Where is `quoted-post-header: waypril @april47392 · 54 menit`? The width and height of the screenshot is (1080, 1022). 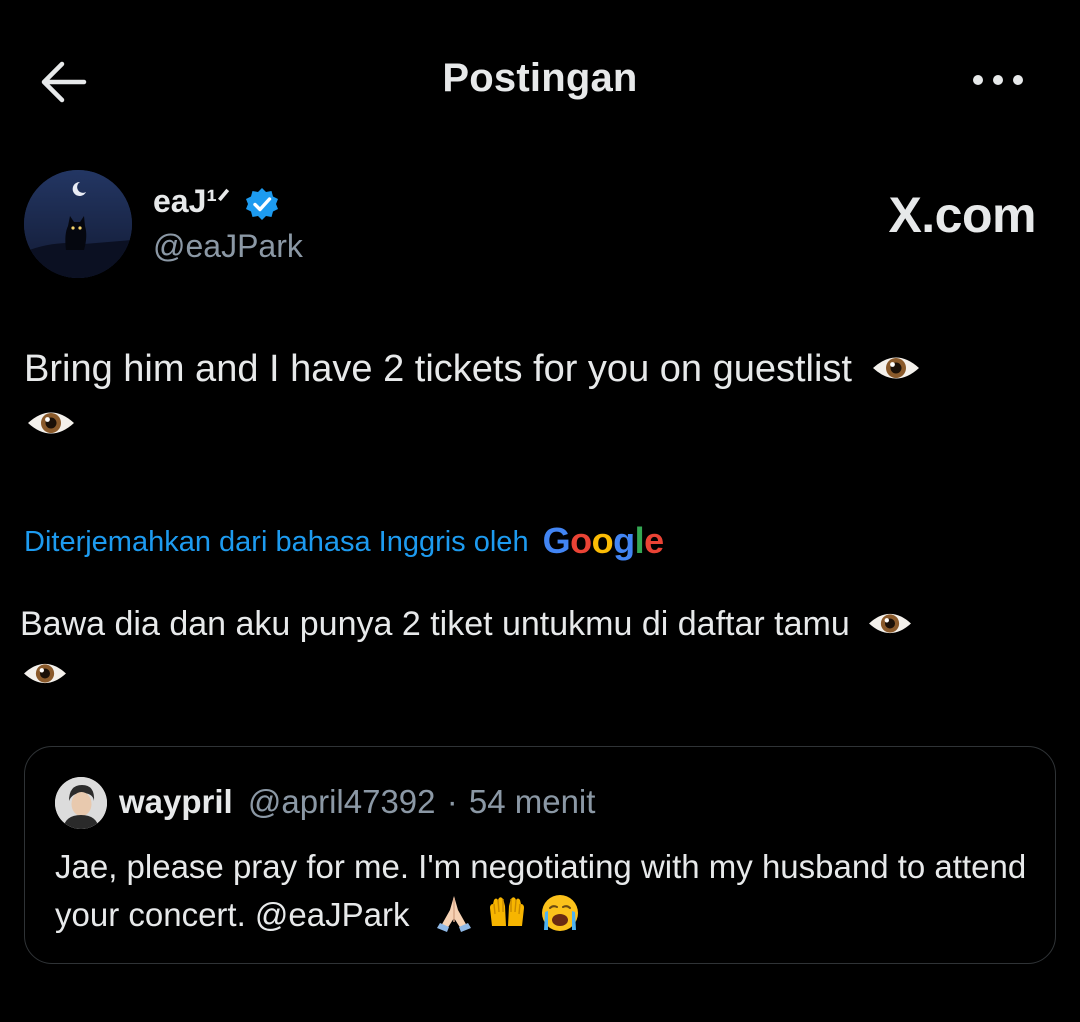 quoted-post-header: waypril @april47392 · 54 menit is located at coordinates (357, 802).